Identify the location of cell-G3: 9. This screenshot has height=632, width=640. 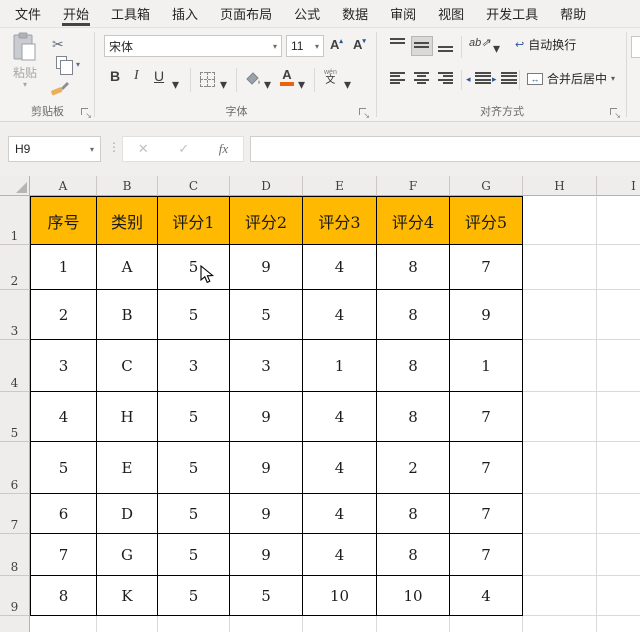
(486, 315).